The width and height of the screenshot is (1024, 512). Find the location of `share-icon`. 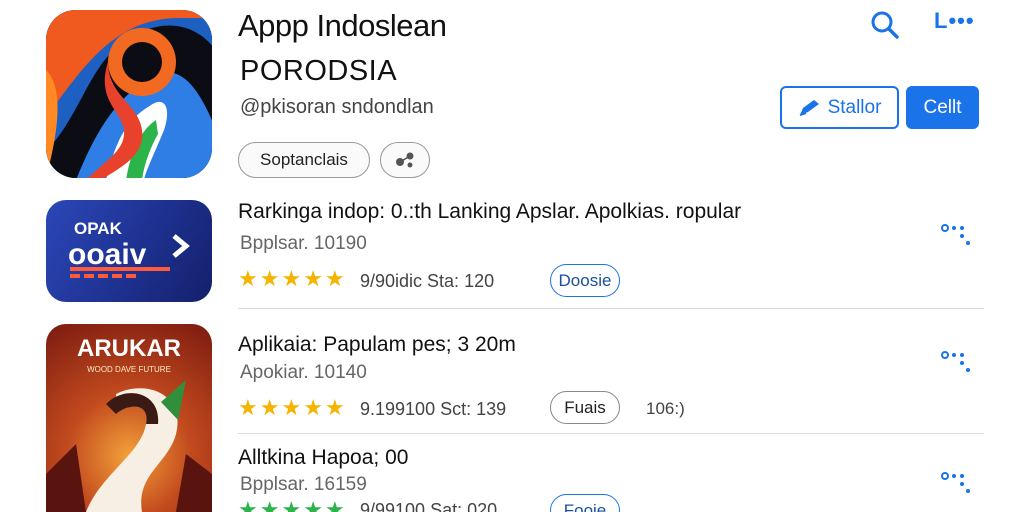

share-icon is located at coordinates (405, 160).